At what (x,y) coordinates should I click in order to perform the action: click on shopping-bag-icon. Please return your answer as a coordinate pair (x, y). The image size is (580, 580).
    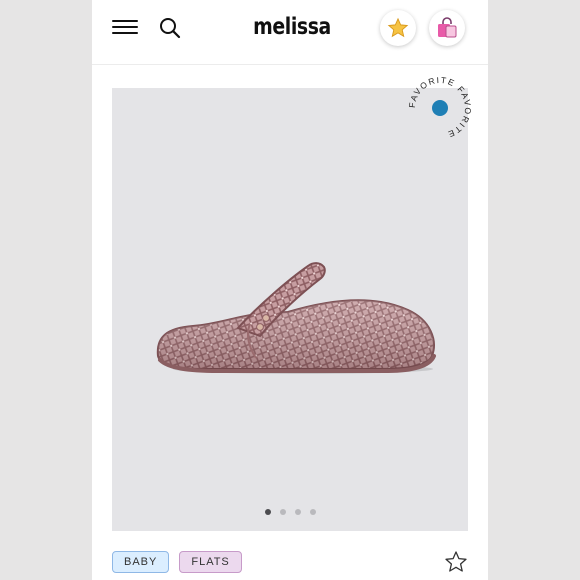
    Looking at the image, I should click on (447, 27).